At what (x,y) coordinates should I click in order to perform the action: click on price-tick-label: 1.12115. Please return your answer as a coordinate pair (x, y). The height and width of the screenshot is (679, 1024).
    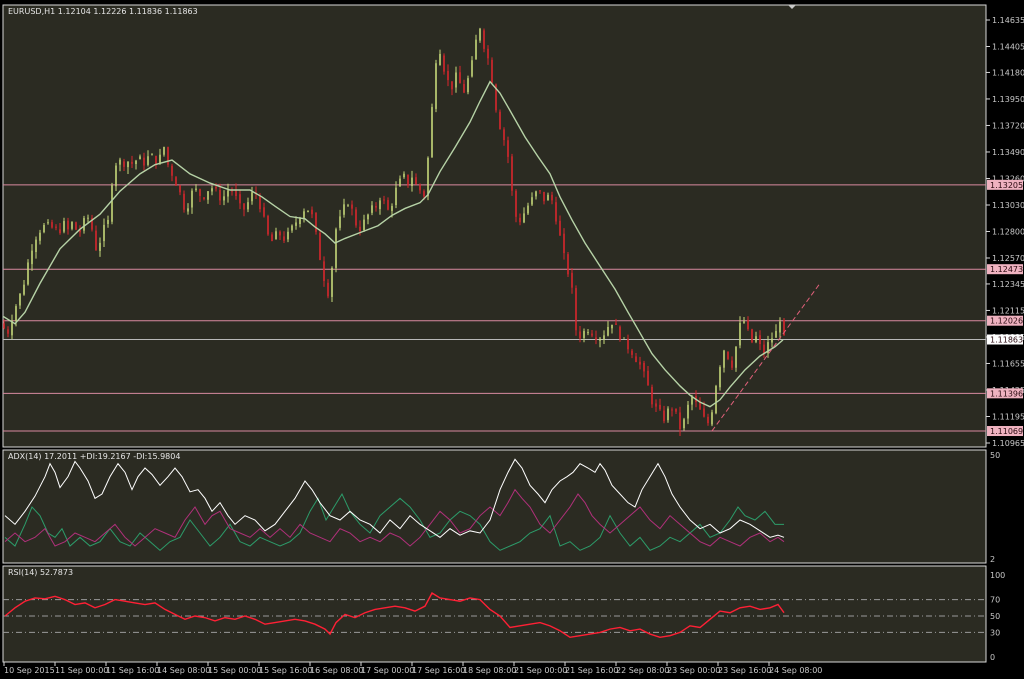
    Looking at the image, I should click on (1008, 310).